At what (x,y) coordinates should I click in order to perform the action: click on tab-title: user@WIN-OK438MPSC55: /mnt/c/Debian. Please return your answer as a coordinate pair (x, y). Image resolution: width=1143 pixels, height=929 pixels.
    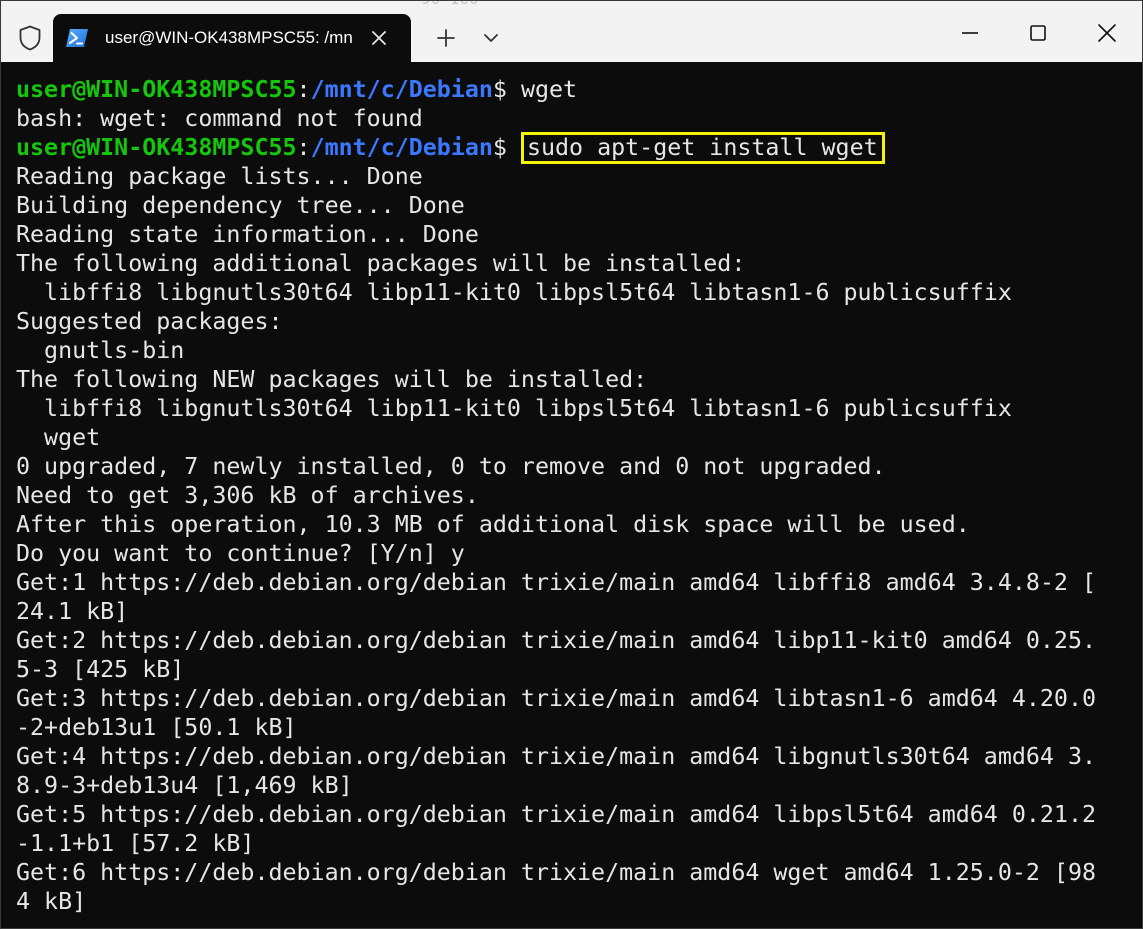
    Looking at the image, I should click on (229, 37).